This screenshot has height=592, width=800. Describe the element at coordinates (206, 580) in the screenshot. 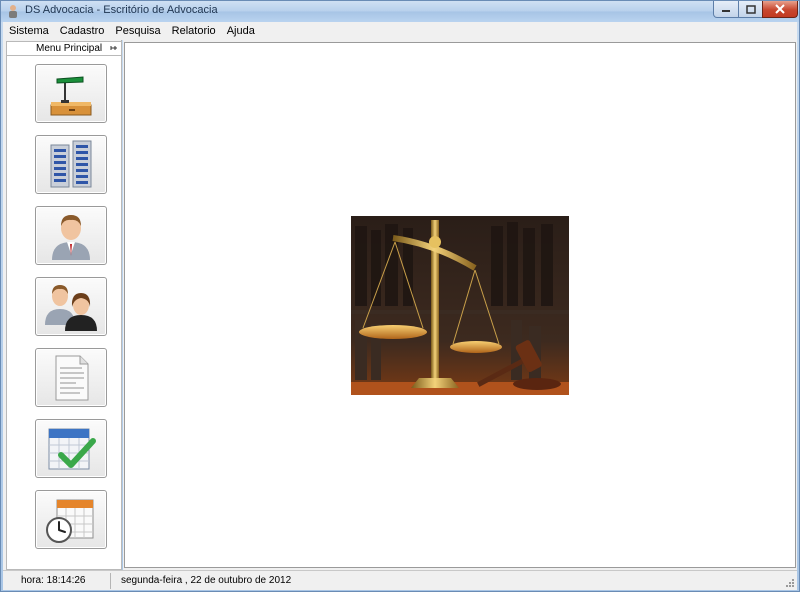

I see `status-date: segunda-feira , 22 de outubro de 2012` at that location.